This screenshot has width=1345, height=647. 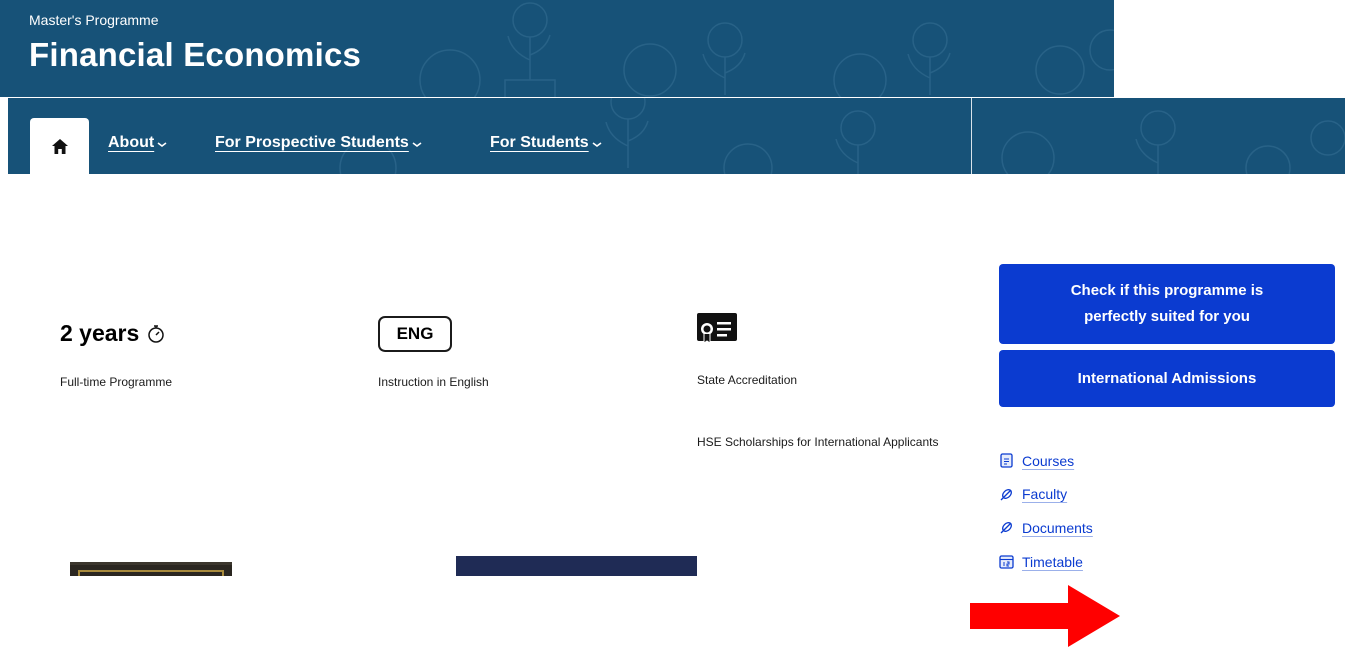 I want to click on link-label: Faculty, so click(x=1044, y=494).